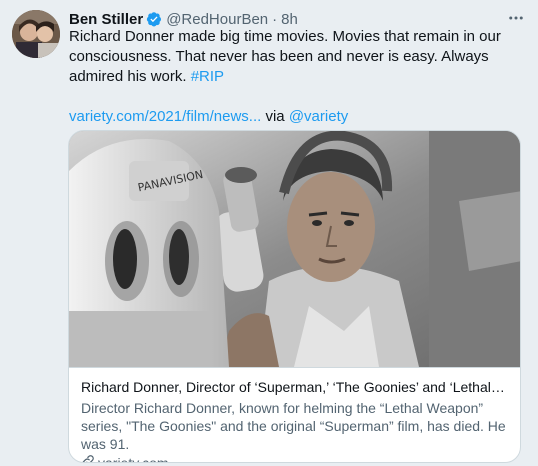 The height and width of the screenshot is (466, 538). I want to click on hashtag-link: #RIP, so click(207, 76).